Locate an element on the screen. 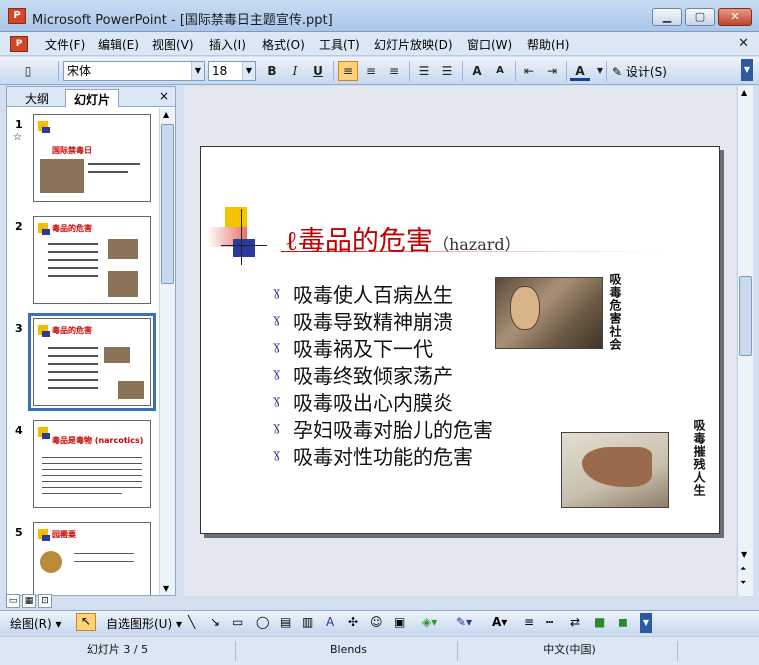 This screenshot has width=759, height=665. menu-format: 格式(O) is located at coordinates (283, 44).